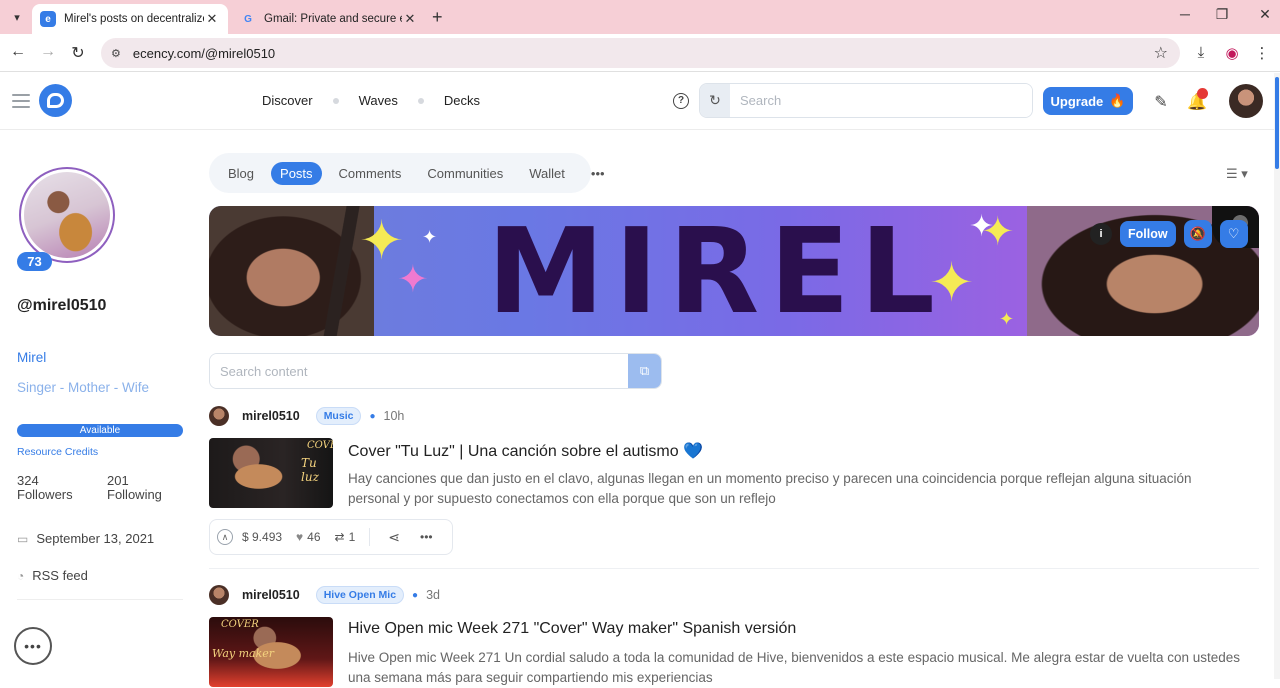  Describe the element at coordinates (33, 646) in the screenshot. I see `chat-icon: •••` at that location.